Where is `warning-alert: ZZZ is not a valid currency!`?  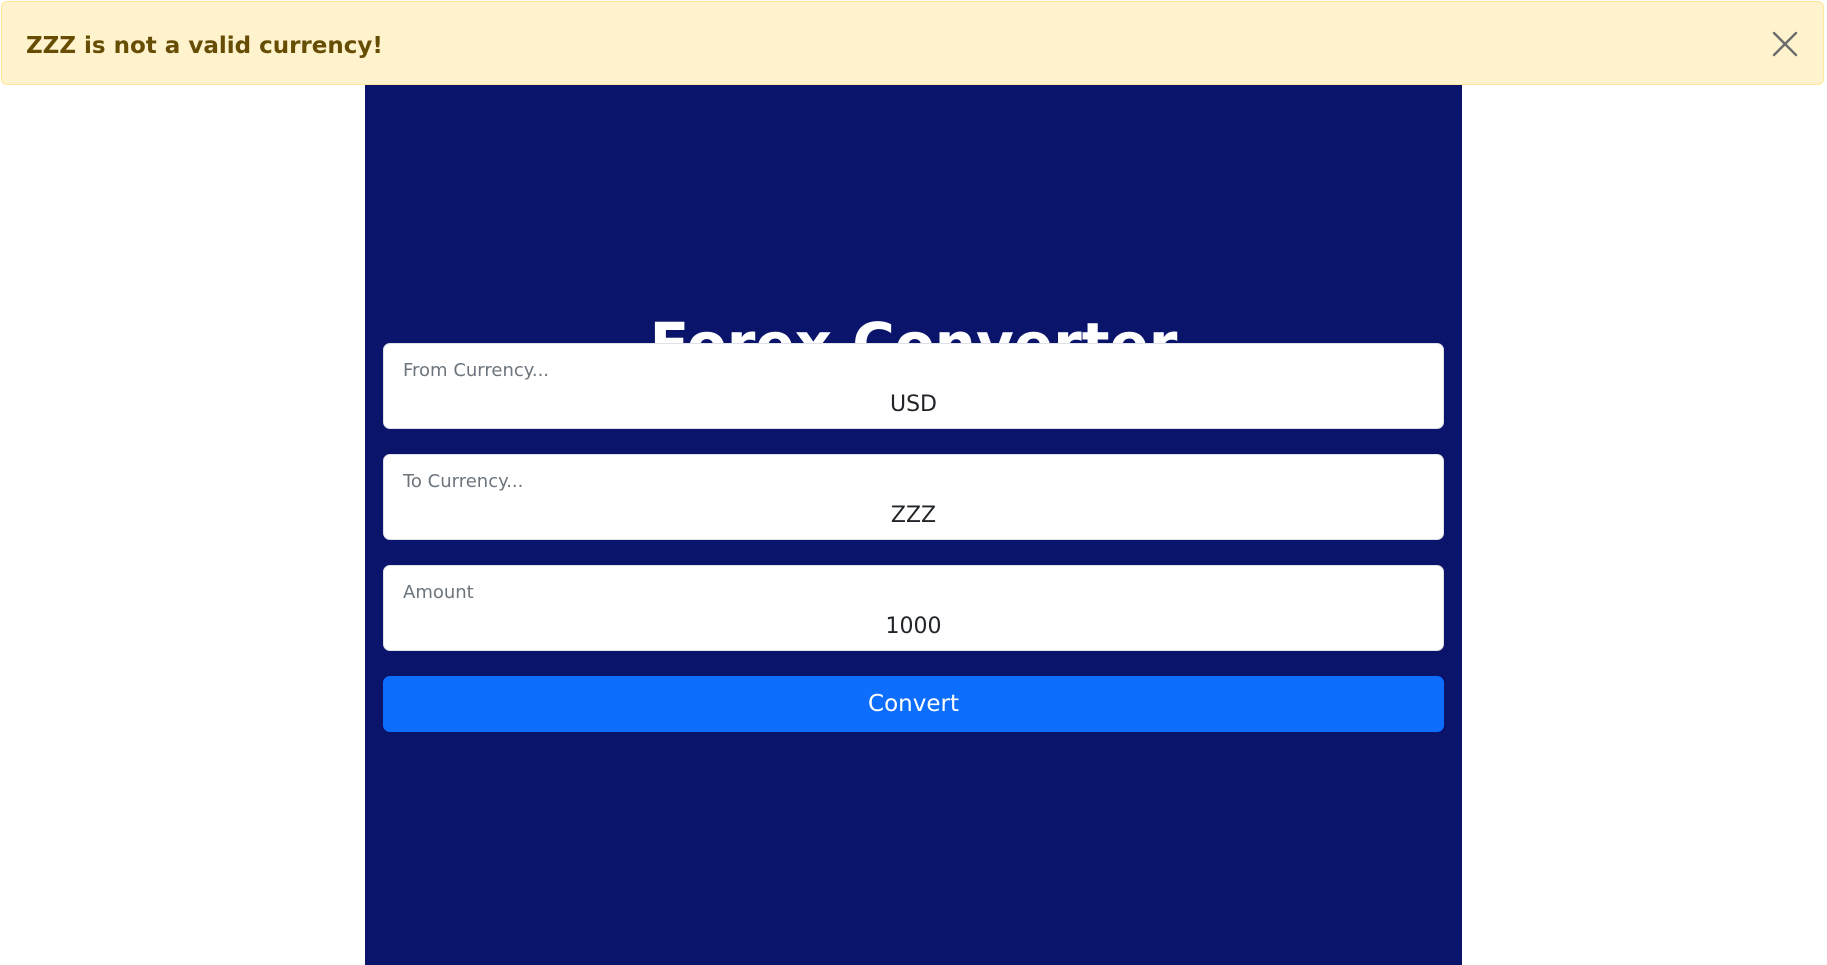 warning-alert: ZZZ is not a valid currency! is located at coordinates (912, 43).